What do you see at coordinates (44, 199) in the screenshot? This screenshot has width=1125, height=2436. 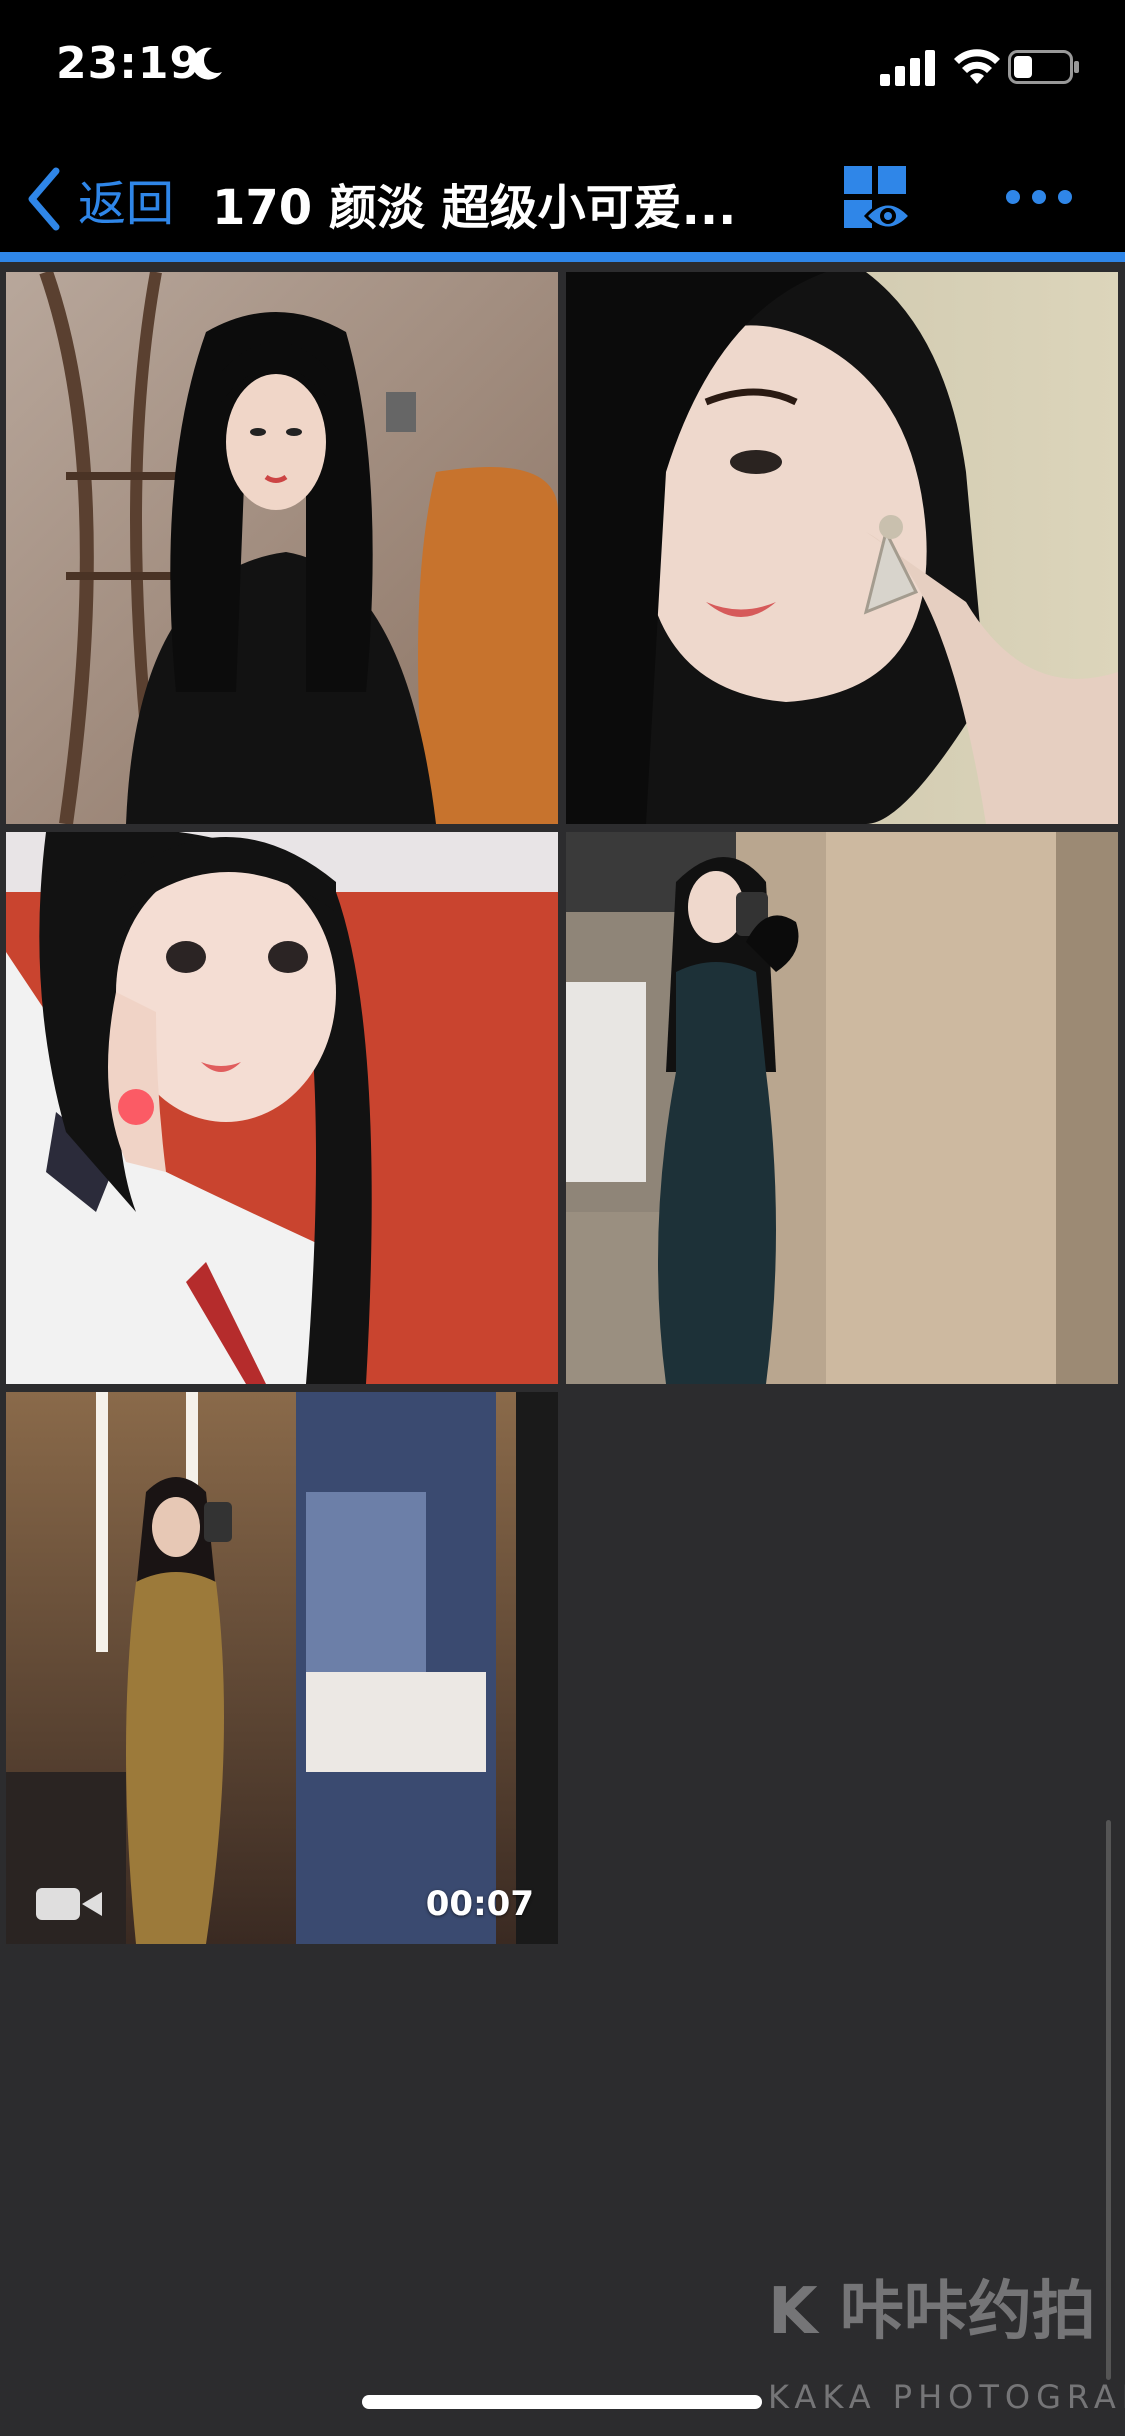 I see `chevron-left-icon` at bounding box center [44, 199].